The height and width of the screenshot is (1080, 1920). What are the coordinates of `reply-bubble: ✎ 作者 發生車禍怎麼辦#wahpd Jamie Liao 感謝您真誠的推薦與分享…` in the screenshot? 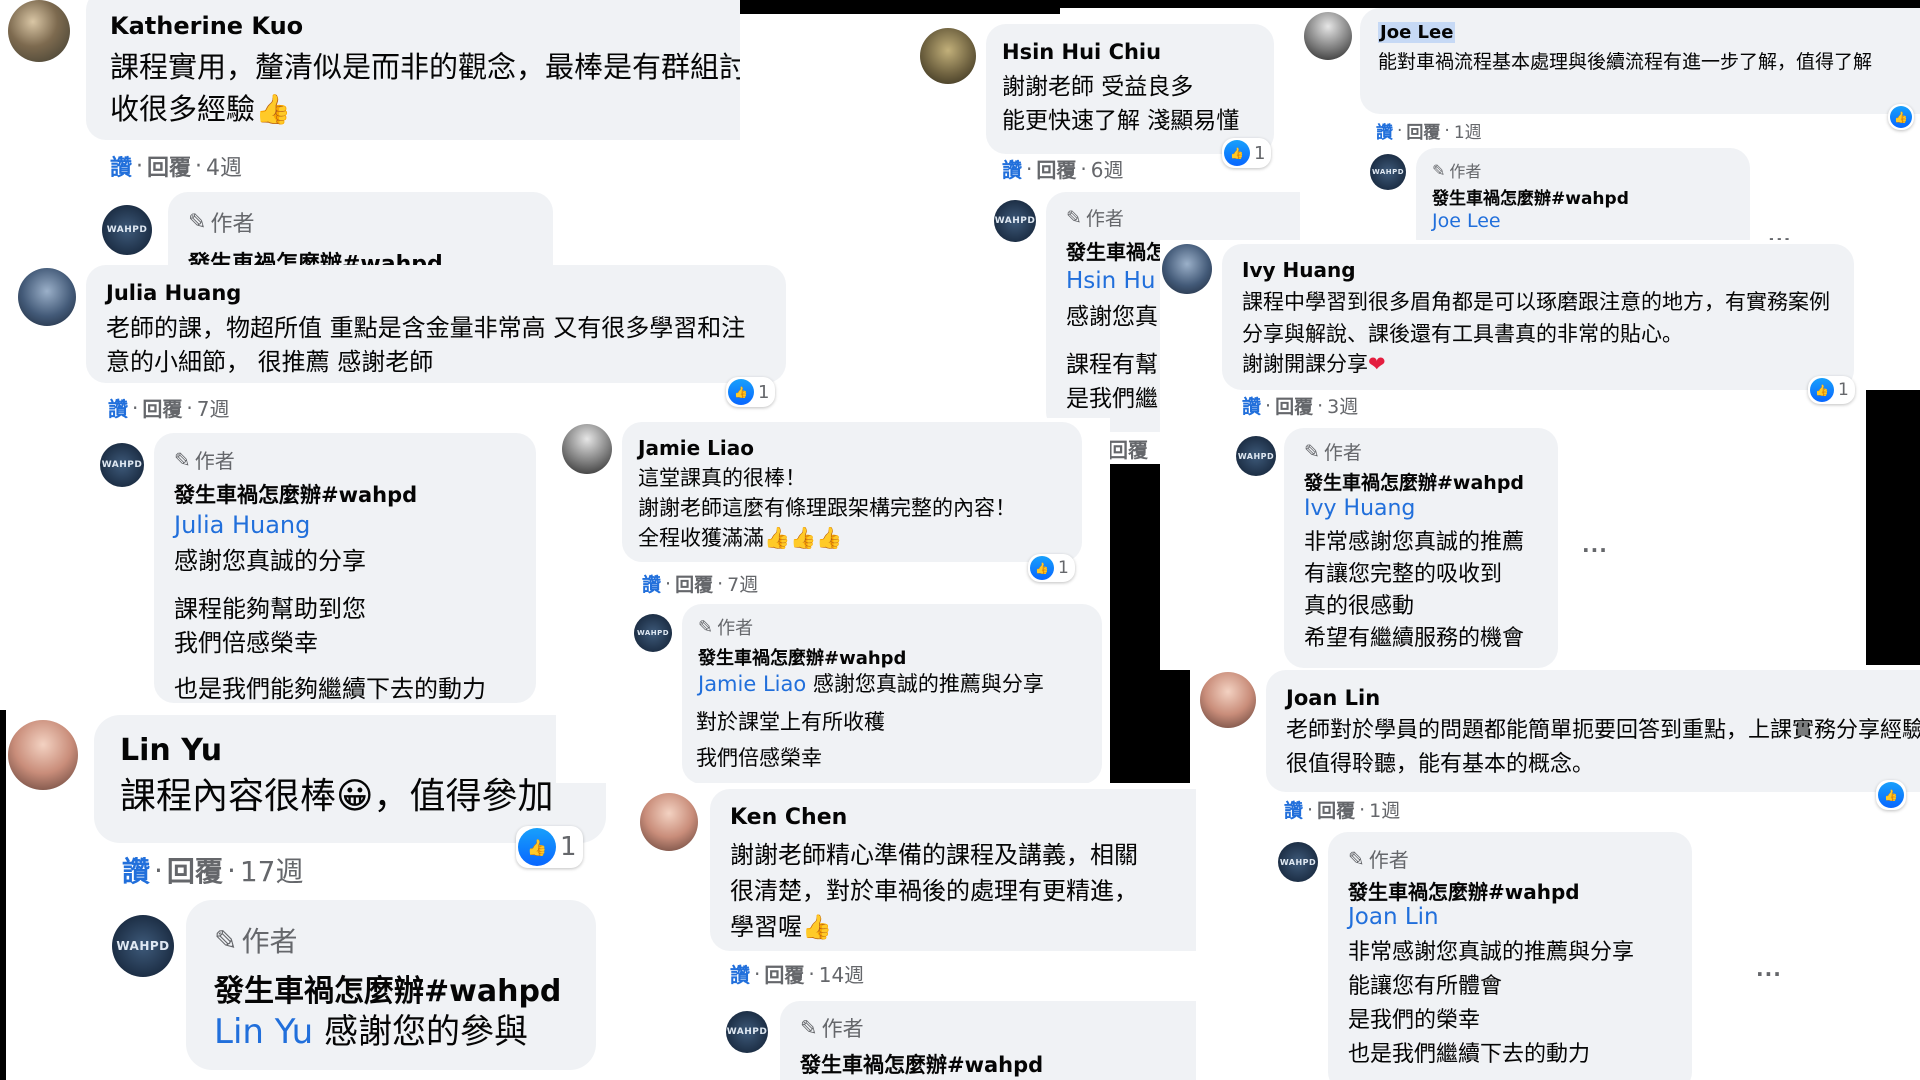 It's located at (892, 693).